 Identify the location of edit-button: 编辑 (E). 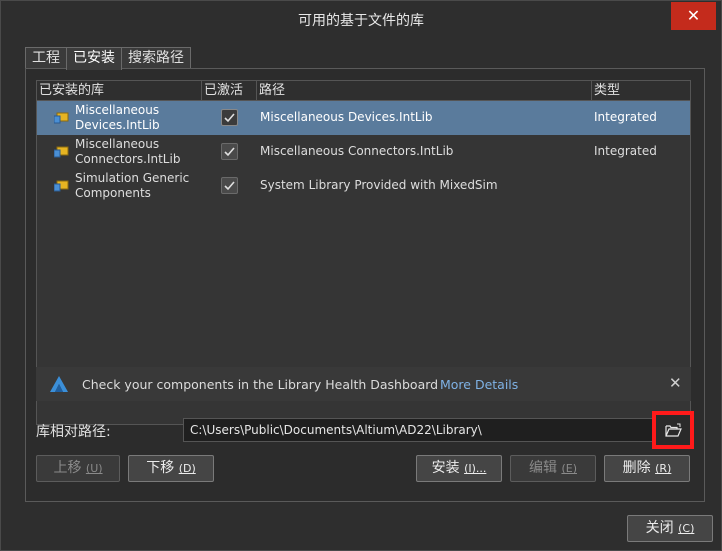
(553, 468).